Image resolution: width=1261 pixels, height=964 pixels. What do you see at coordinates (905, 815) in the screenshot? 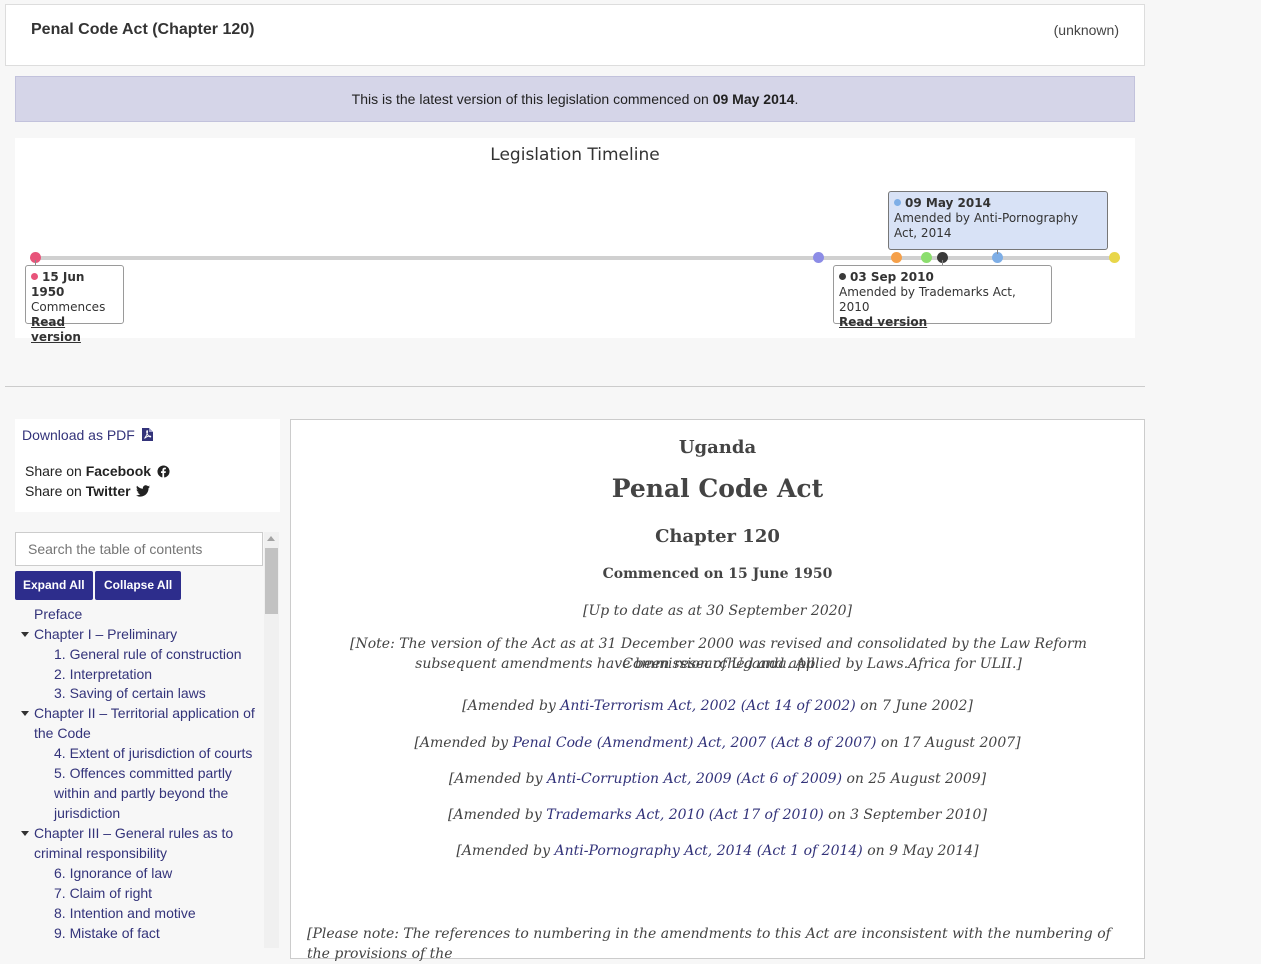
I see `amendment-suffix: on 3 September 2010]` at bounding box center [905, 815].